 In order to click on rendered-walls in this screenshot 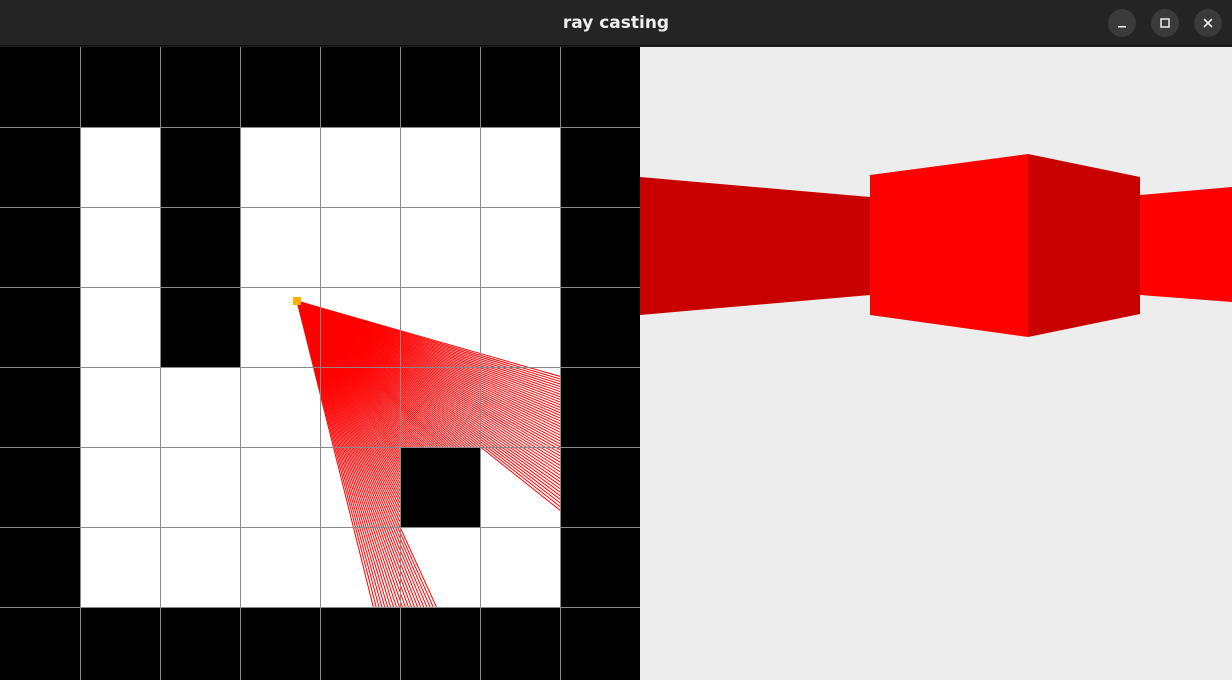, I will do `click(936, 245)`.